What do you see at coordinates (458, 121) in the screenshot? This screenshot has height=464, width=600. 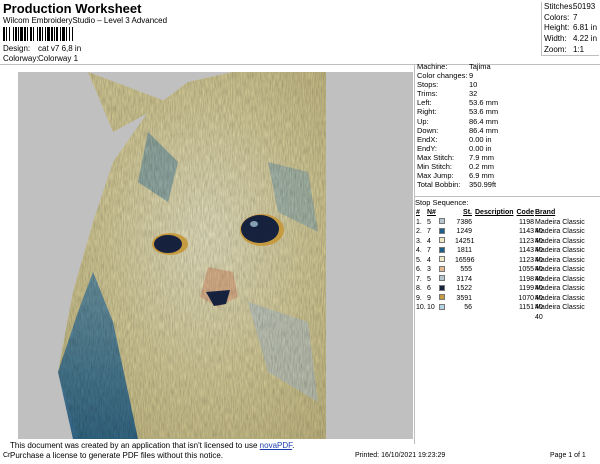 I see `info-row: Up: 86.4 mm` at bounding box center [458, 121].